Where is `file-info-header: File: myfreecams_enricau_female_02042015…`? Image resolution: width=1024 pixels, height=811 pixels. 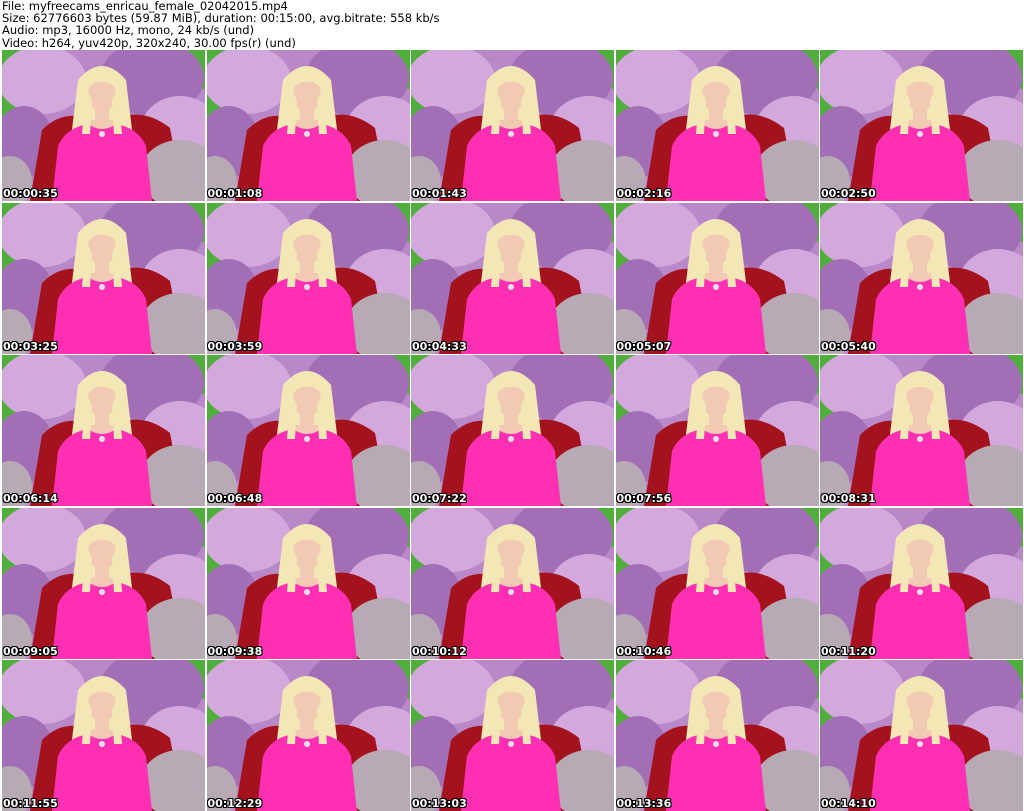 file-info-header: File: myfreecams_enricau_female_02042015… is located at coordinates (512, 25).